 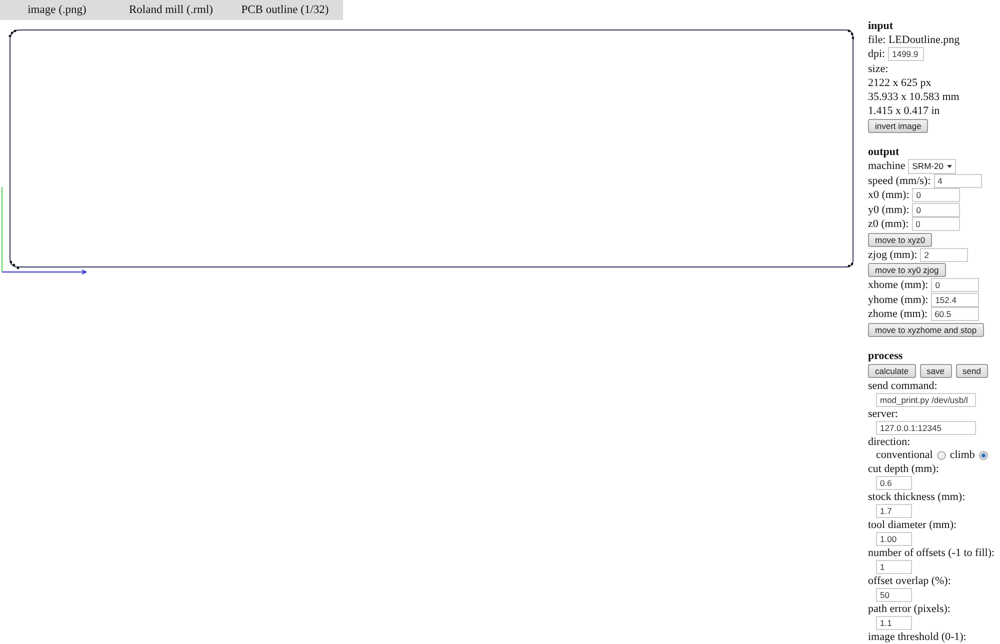 What do you see at coordinates (954, 314) in the screenshot?
I see `input-field: 60.5` at bounding box center [954, 314].